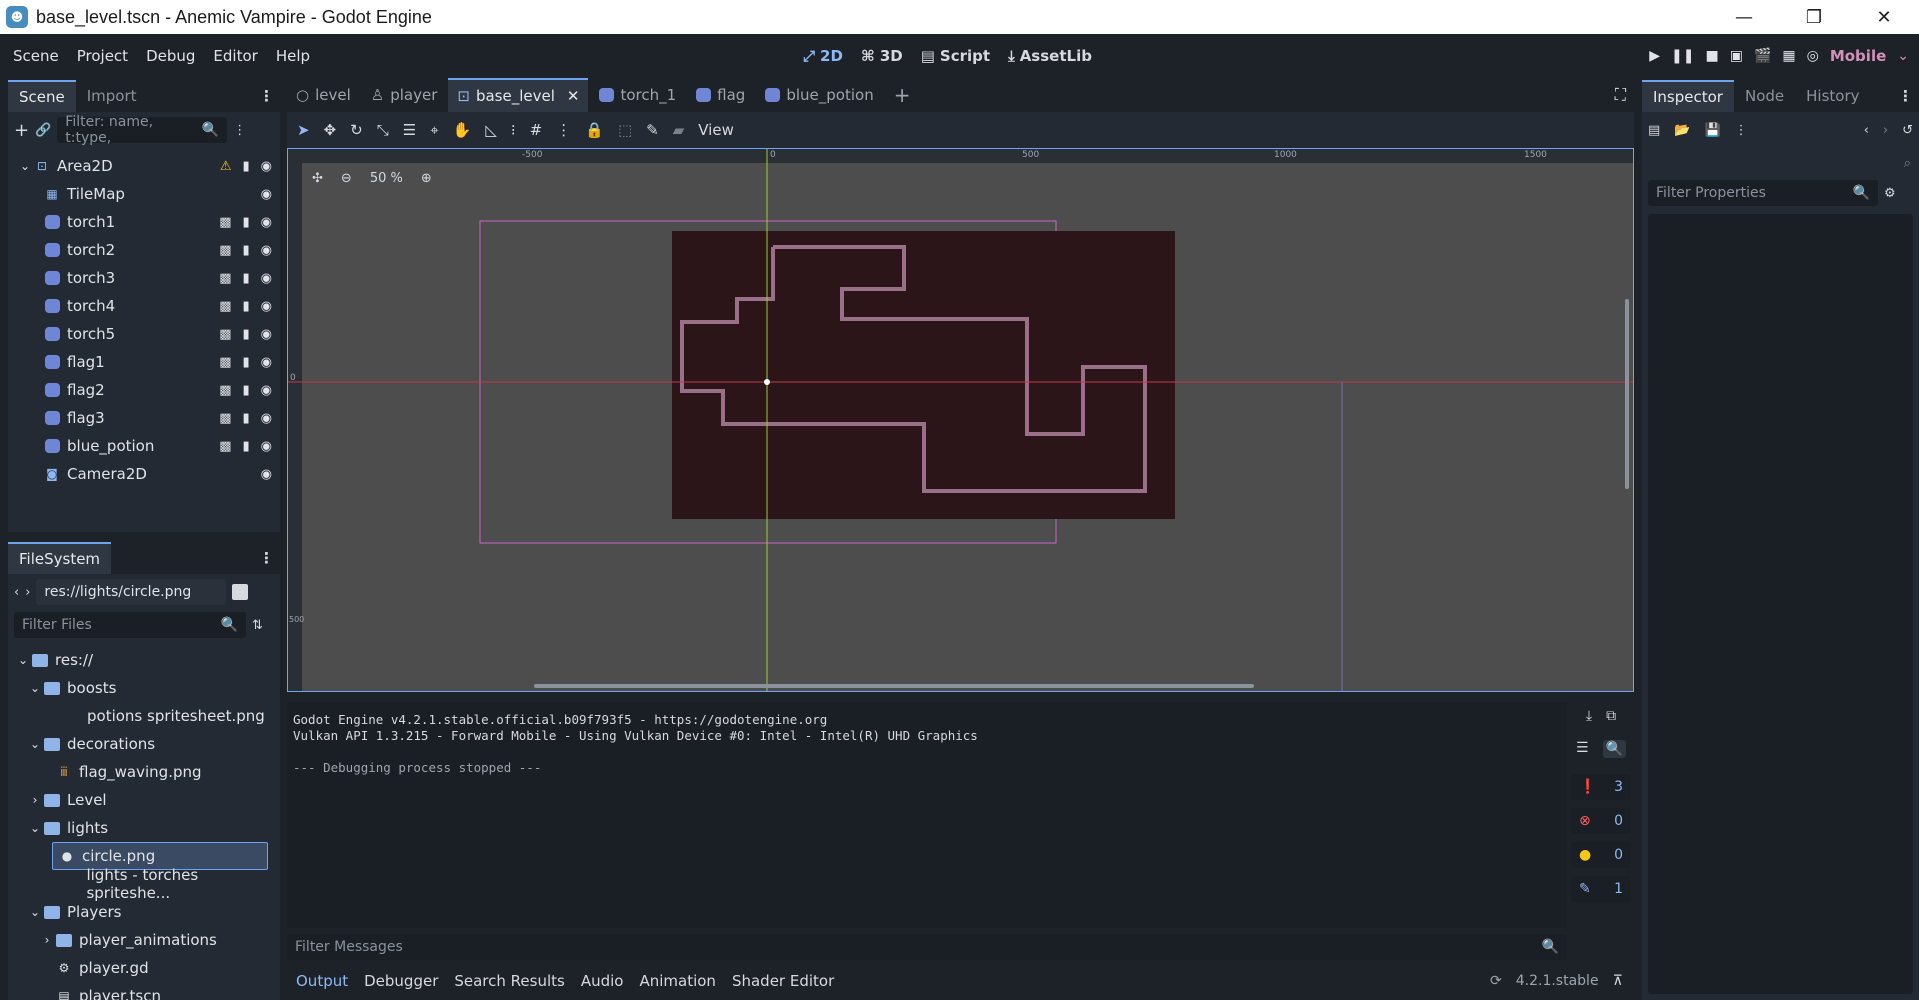 This screenshot has height=1000, width=1919. What do you see at coordinates (144, 828) in the screenshot?
I see `folder-lights: ⌄ lights` at bounding box center [144, 828].